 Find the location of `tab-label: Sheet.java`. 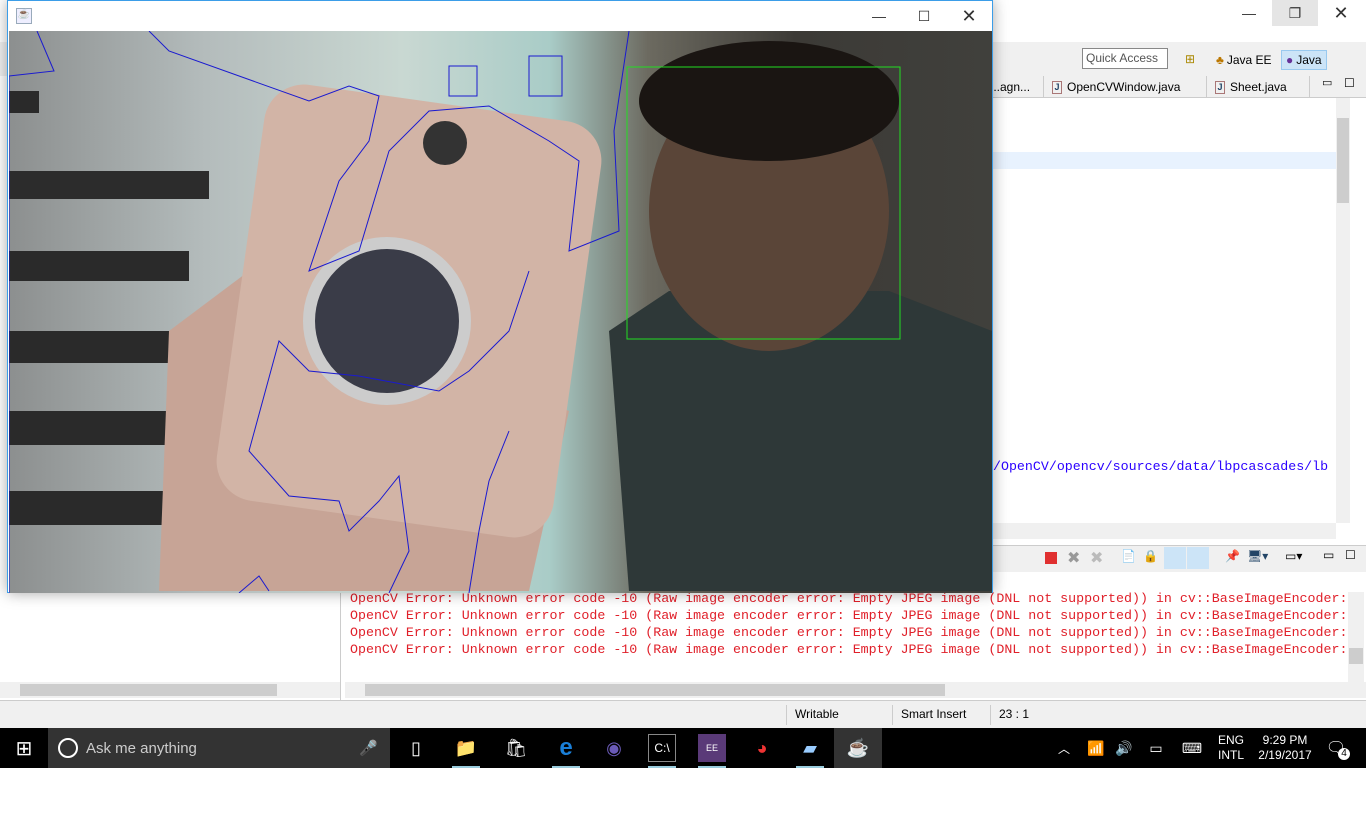

tab-label: Sheet.java is located at coordinates (1258, 87).